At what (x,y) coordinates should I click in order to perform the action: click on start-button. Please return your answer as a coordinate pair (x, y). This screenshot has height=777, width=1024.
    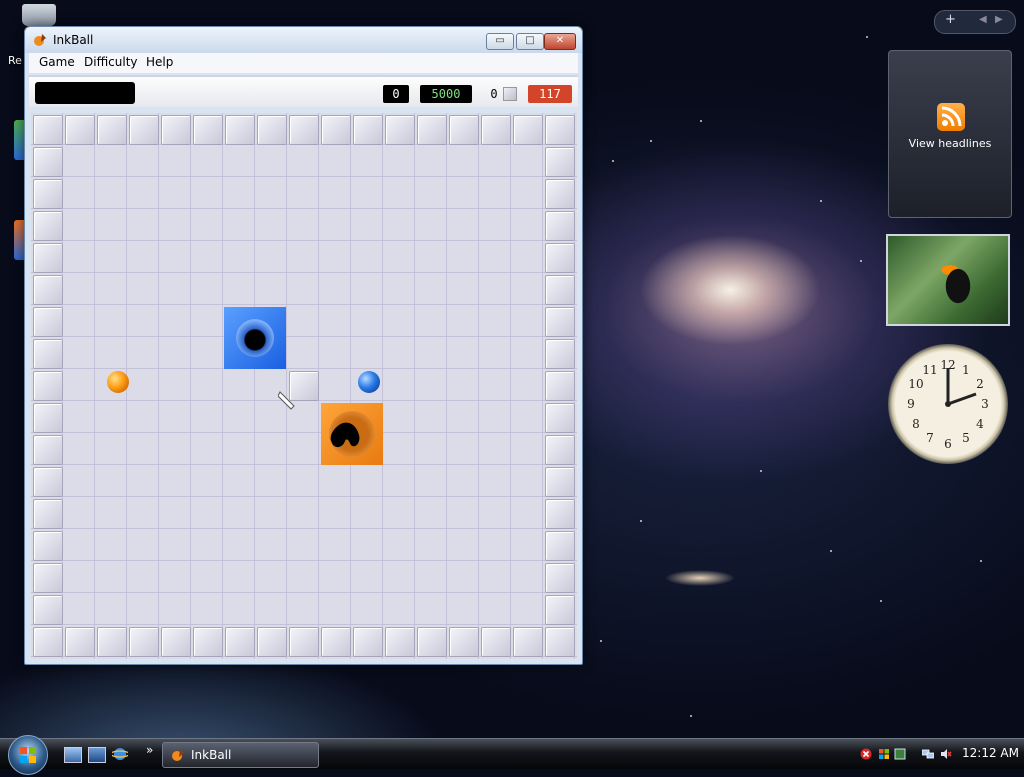
    Looking at the image, I should click on (28, 755).